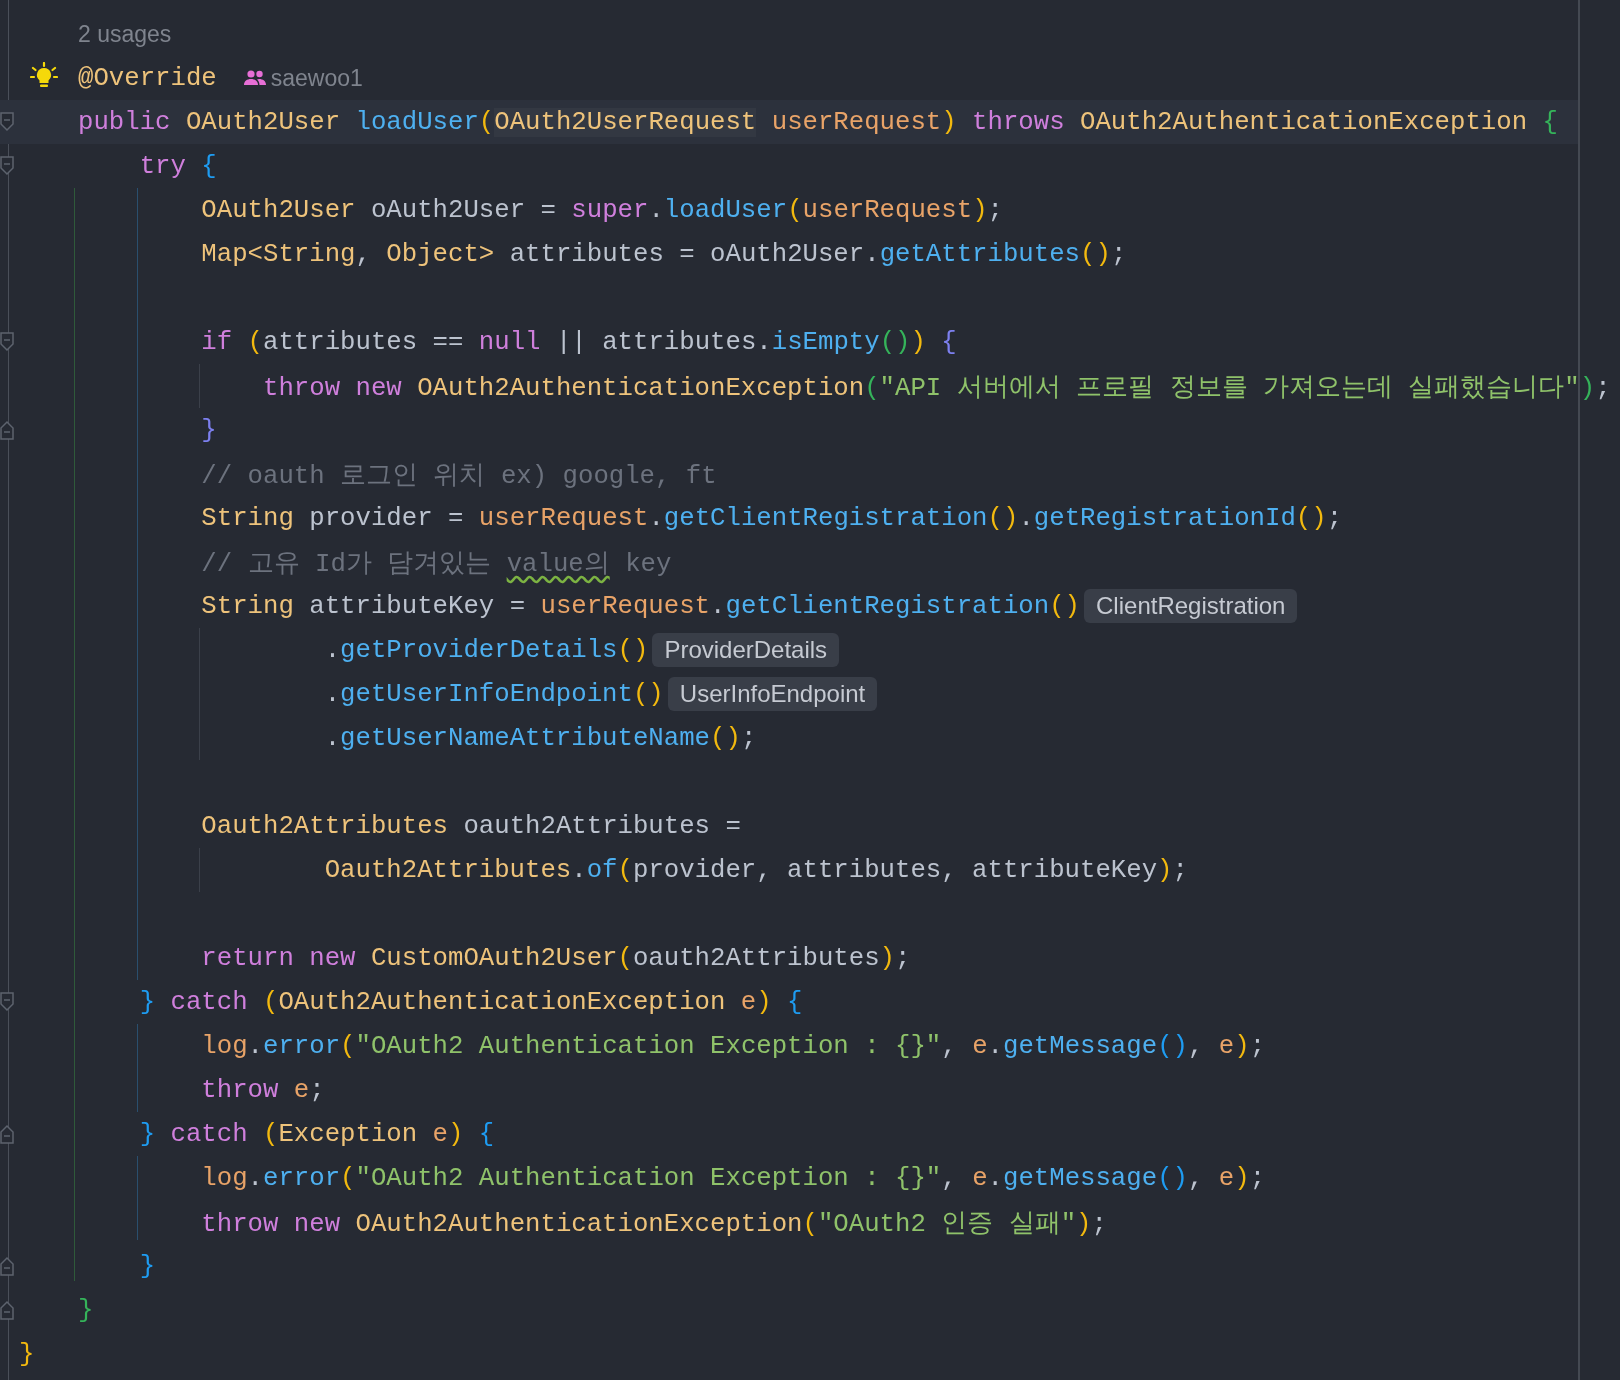 The image size is (1620, 1380). I want to click on code-line: throw new OAuth2AuthenticationException("OAuth2 인증 실패");, so click(653, 1224).